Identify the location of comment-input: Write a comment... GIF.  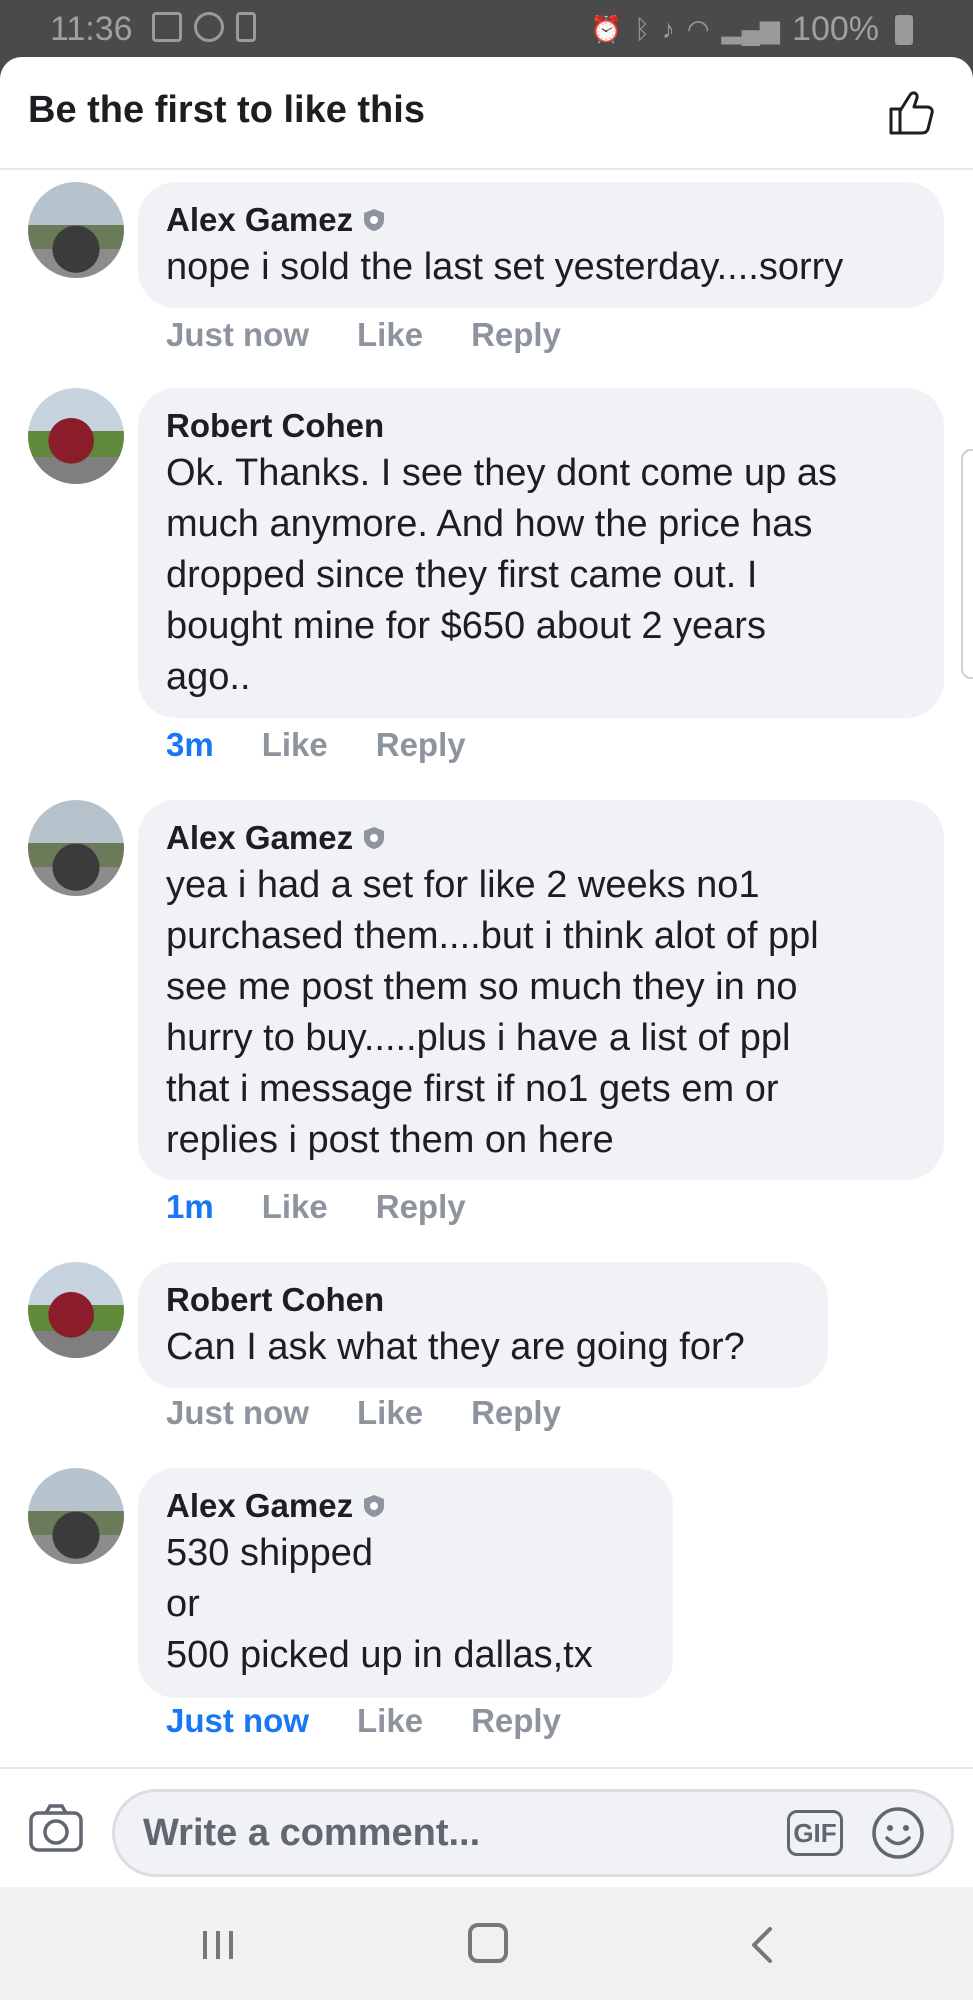
(533, 1833).